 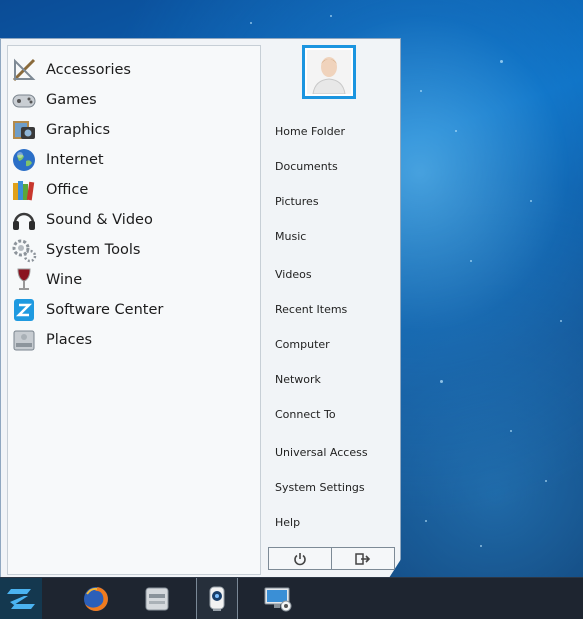 I want to click on category-graphics: Graphics, so click(x=134, y=130).